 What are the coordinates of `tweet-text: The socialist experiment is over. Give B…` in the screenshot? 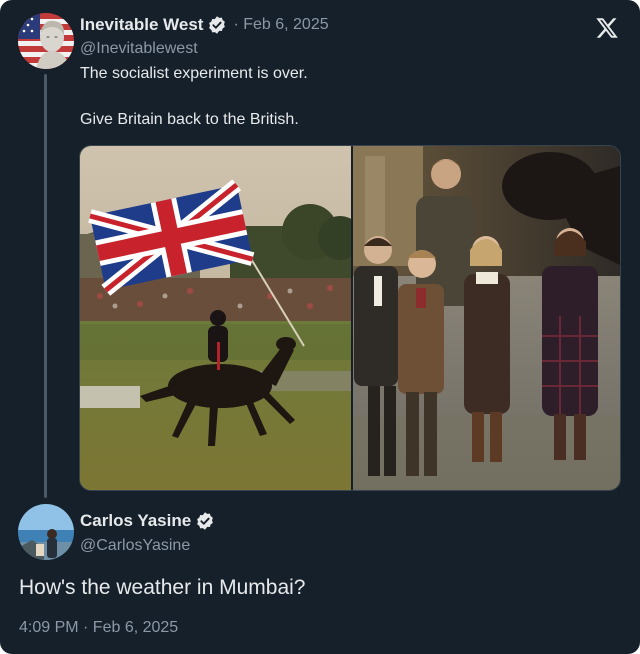 It's located at (194, 97).